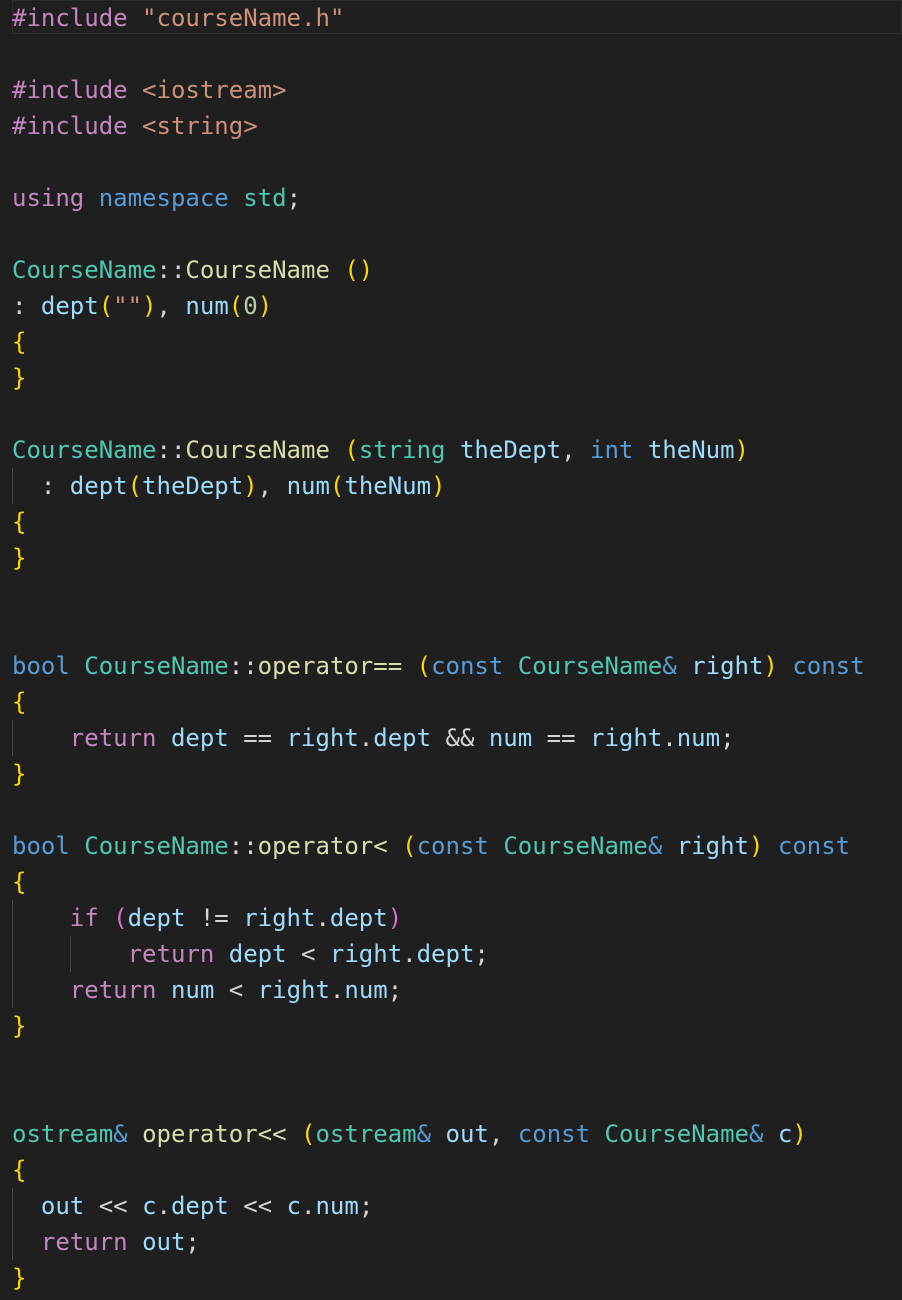  Describe the element at coordinates (171, 954) in the screenshot. I see `code-token: return` at that location.